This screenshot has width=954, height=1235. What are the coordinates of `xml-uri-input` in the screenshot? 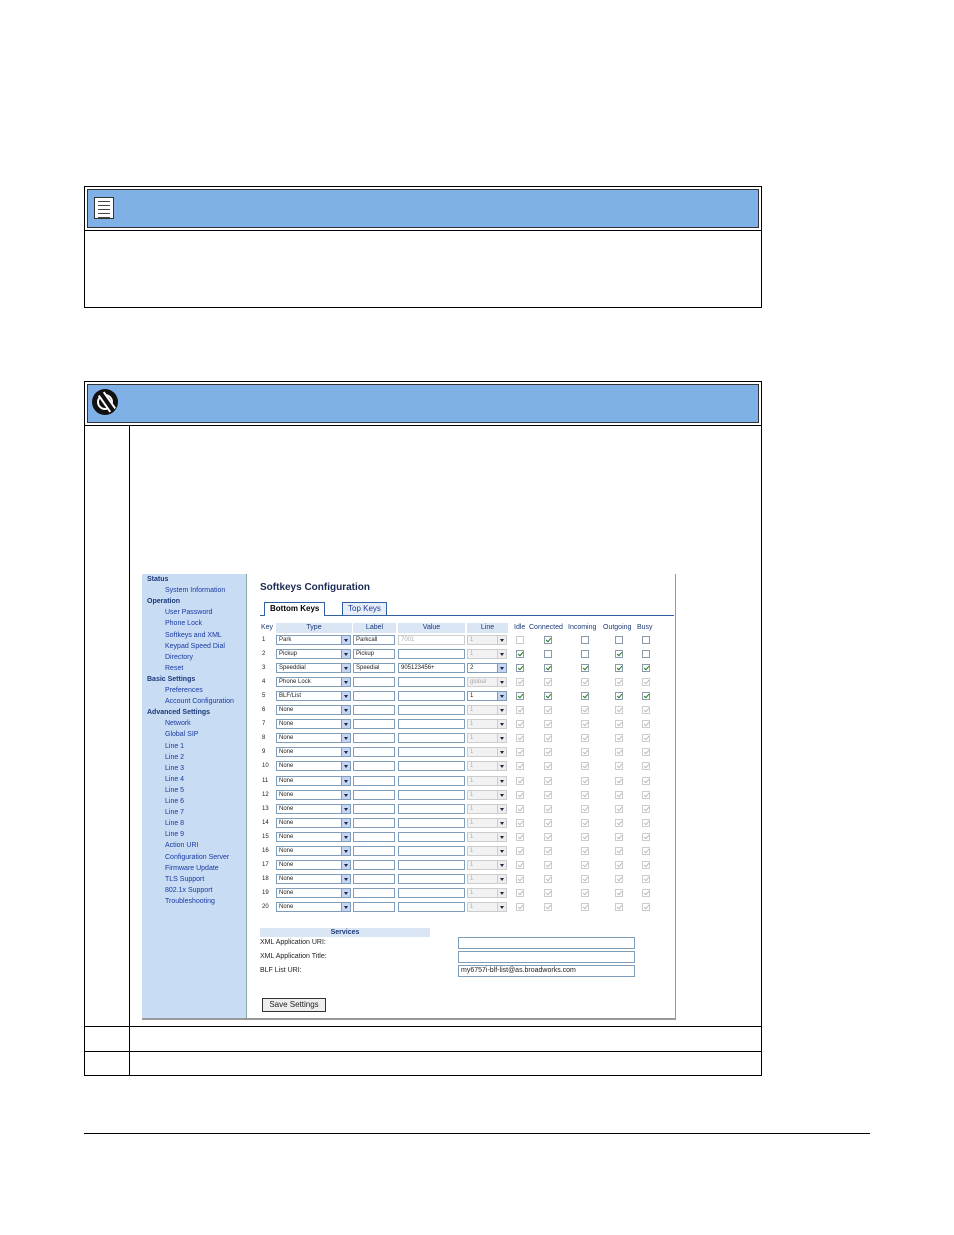 It's located at (546, 943).